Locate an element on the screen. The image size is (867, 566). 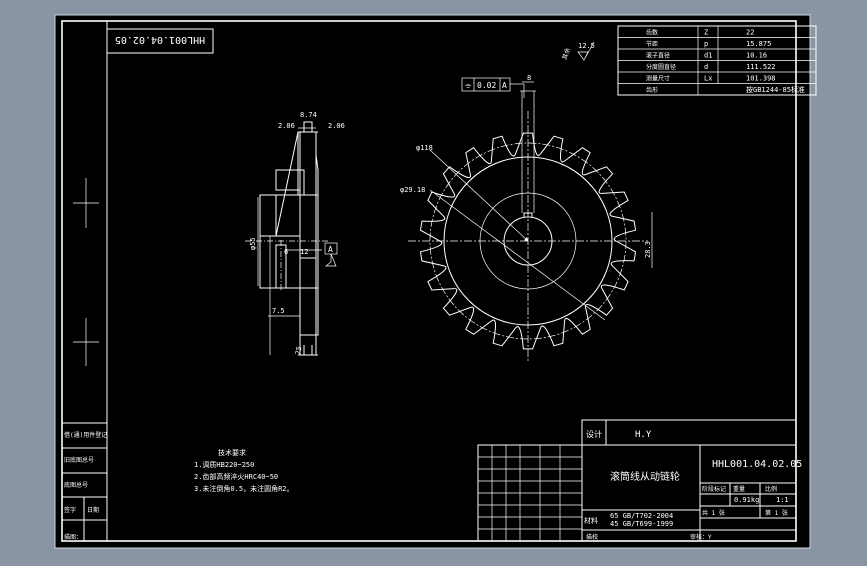
param-label: 测量尺寸 is located at coordinates (658, 79).